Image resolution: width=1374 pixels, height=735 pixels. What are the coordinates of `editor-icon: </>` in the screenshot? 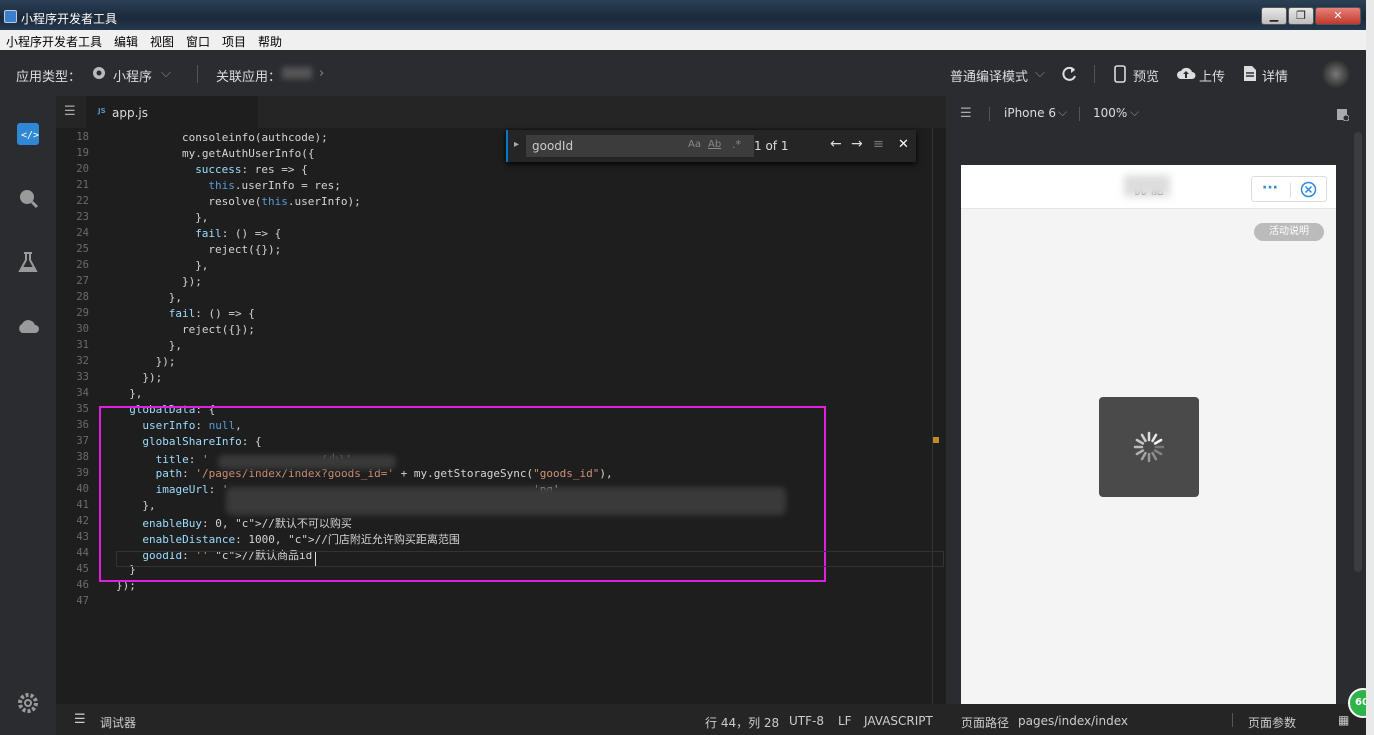 It's located at (28, 134).